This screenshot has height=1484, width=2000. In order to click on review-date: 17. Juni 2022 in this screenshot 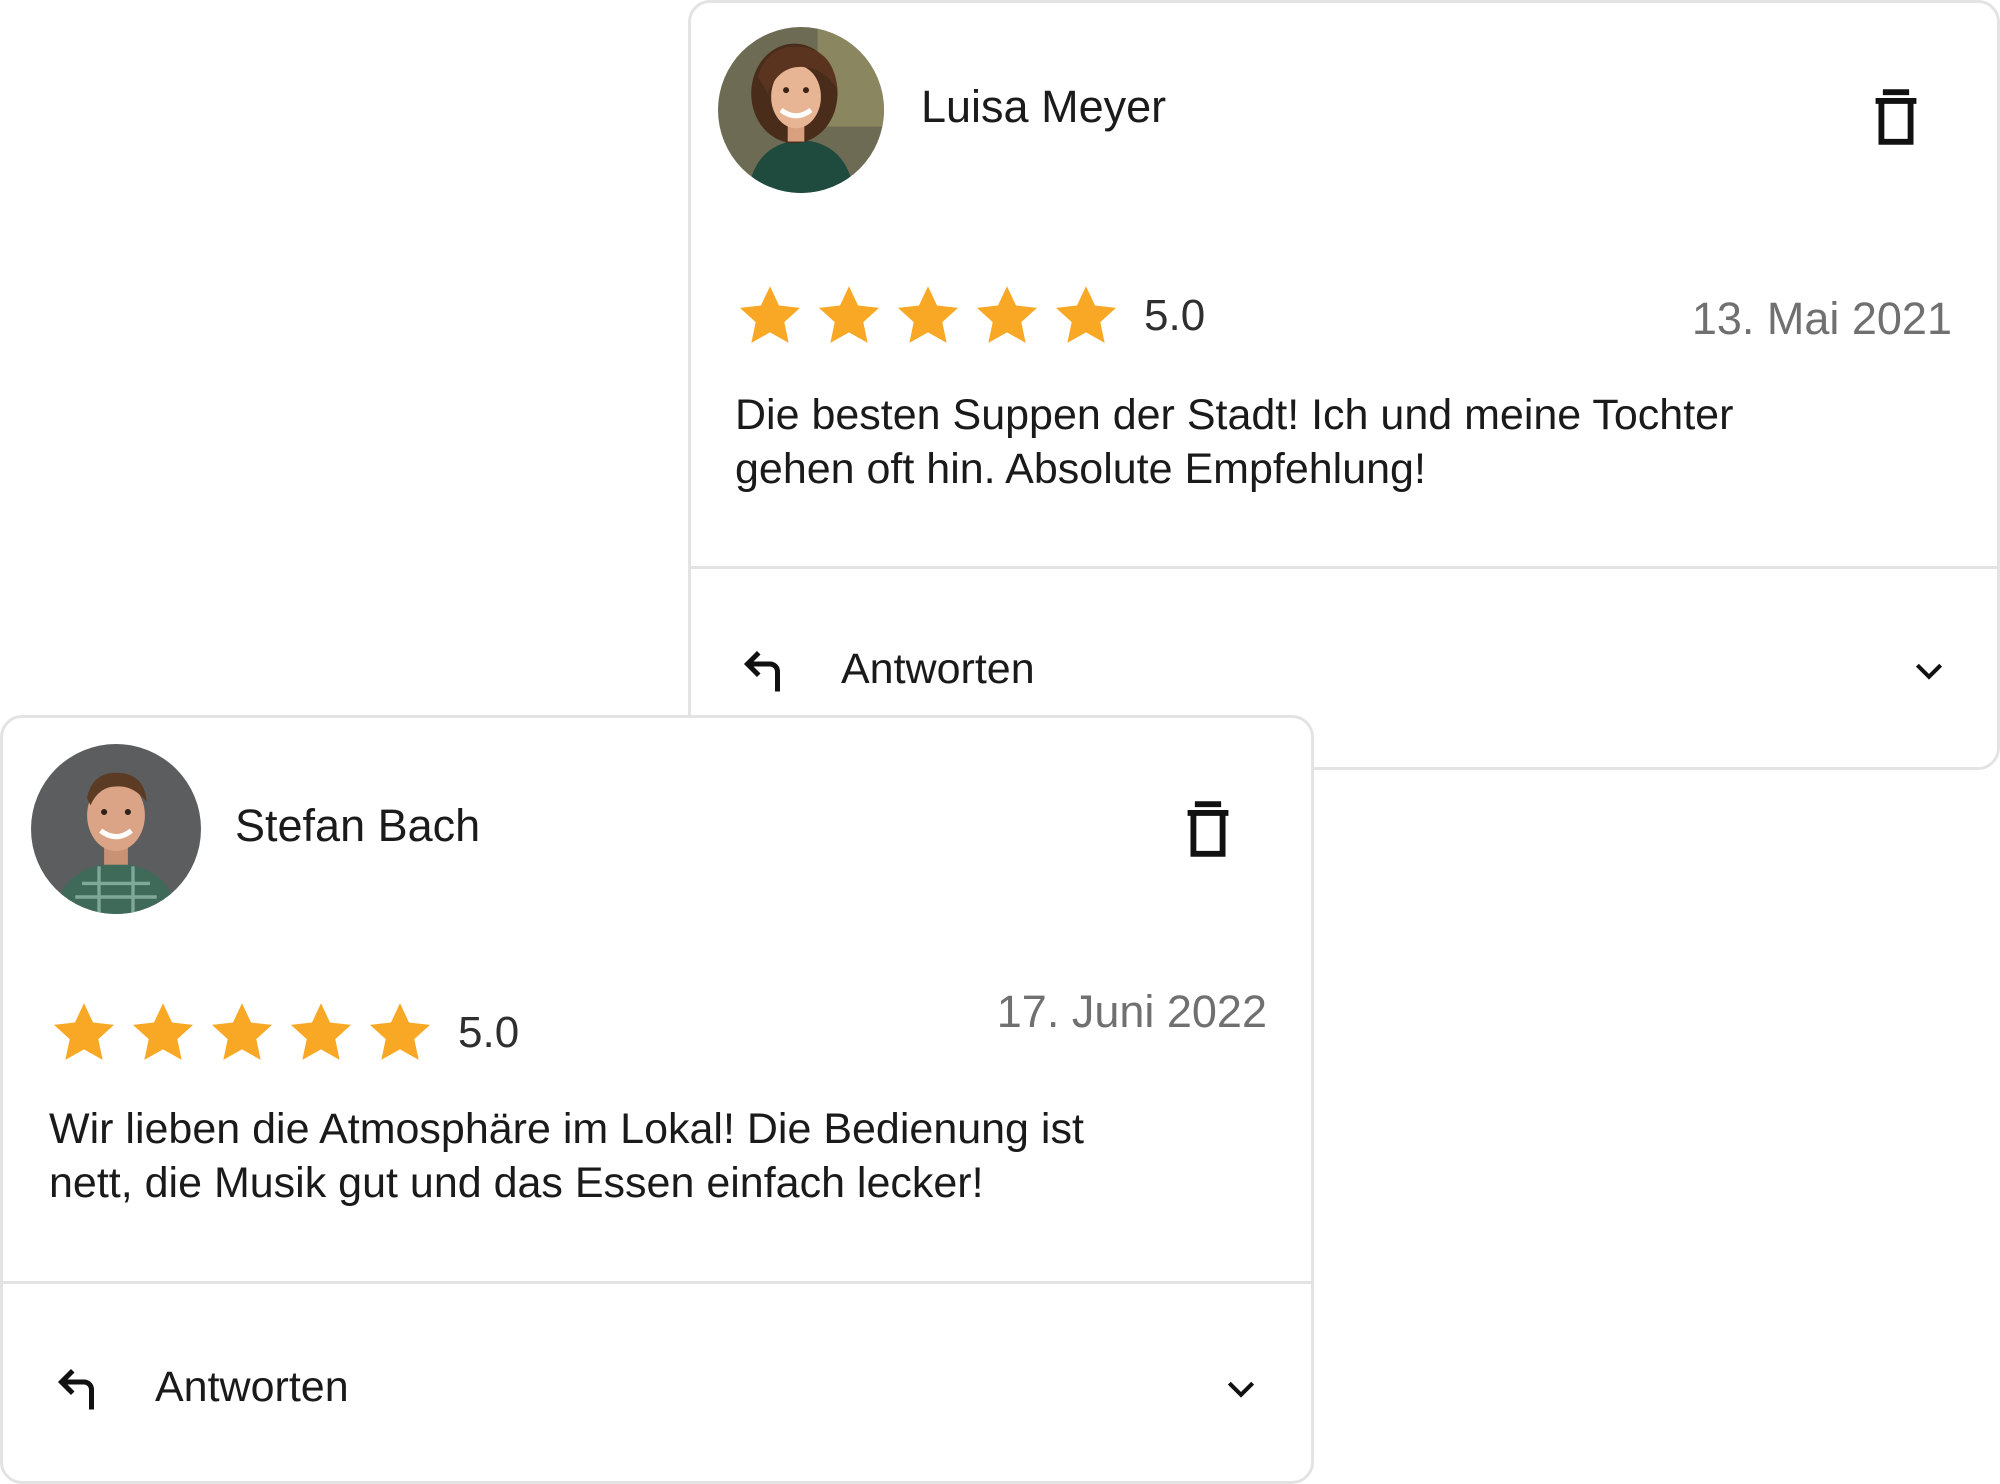, I will do `click(1131, 1011)`.